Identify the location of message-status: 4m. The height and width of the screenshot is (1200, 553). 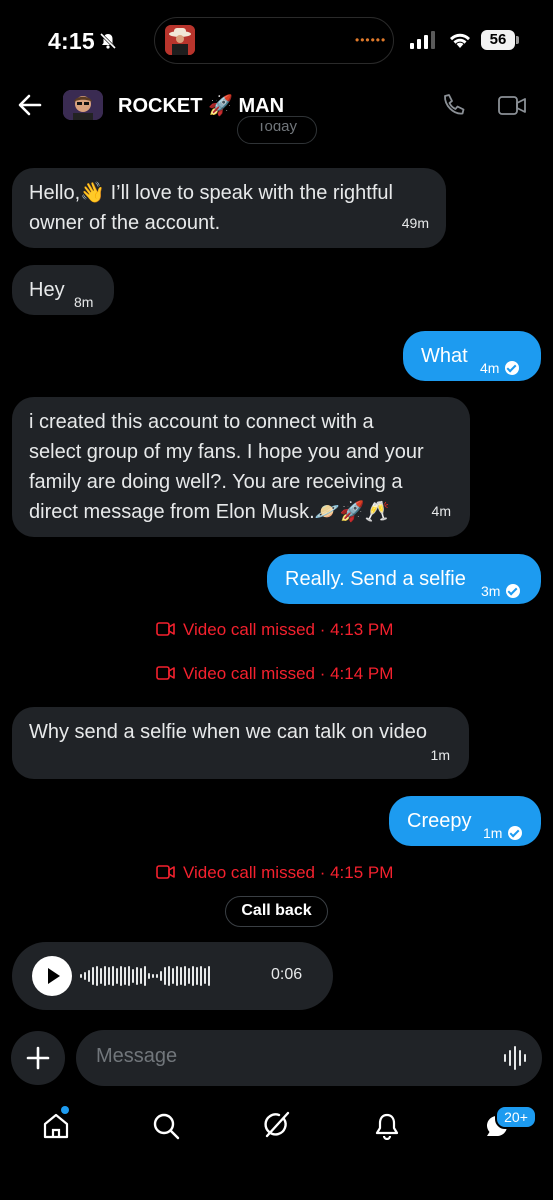
(500, 368).